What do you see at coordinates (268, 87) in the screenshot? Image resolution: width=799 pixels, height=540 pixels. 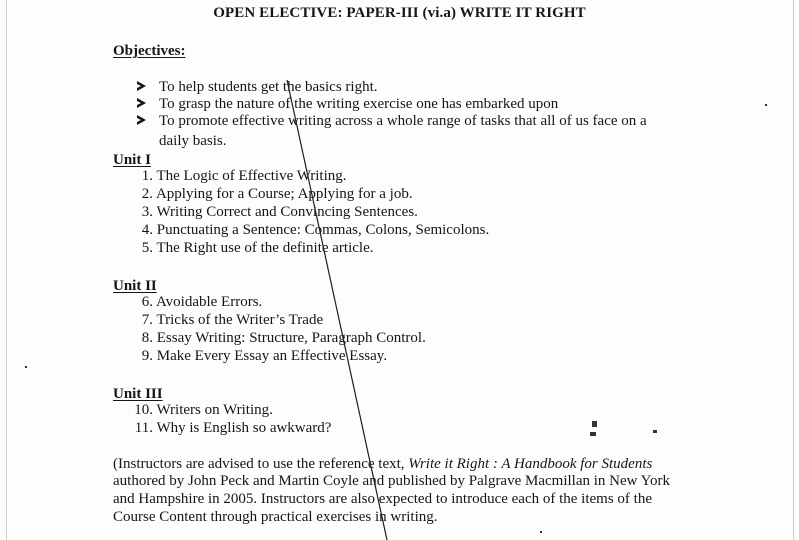 I see `objective-text: To help students get the basics right.` at bounding box center [268, 87].